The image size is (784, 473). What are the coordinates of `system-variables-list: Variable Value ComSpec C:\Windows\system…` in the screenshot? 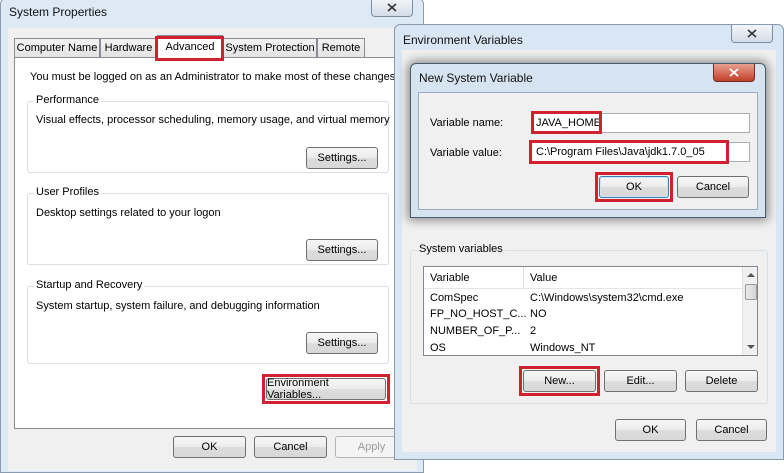 It's located at (590, 311).